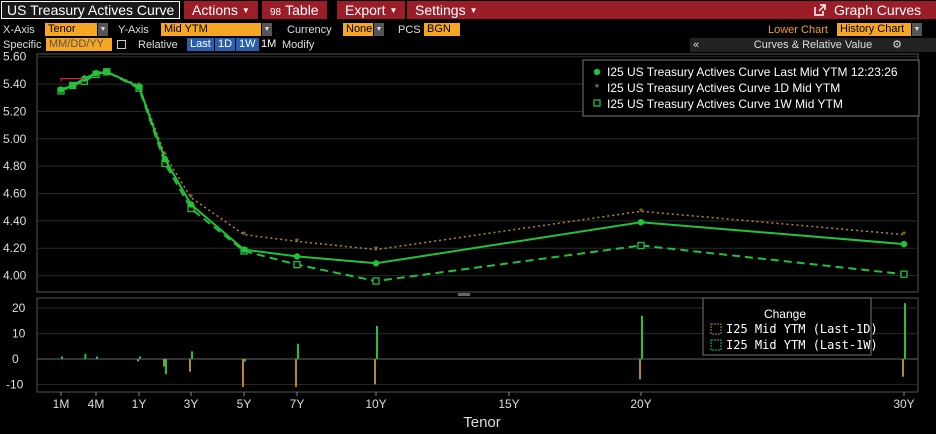 This screenshot has height=434, width=936. What do you see at coordinates (139, 404) in the screenshot?
I see `x-tick-label: 1Y` at bounding box center [139, 404].